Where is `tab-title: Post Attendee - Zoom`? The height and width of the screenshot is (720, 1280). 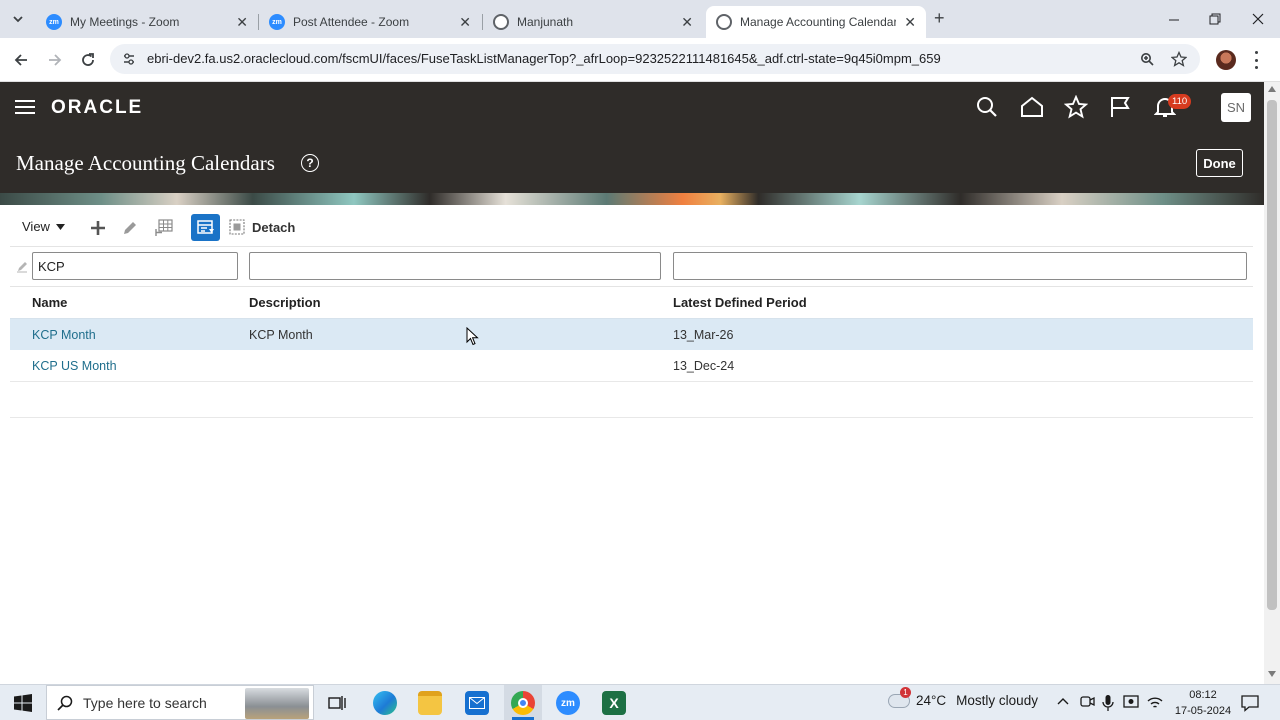 tab-title: Post Attendee - Zoom is located at coordinates (351, 22).